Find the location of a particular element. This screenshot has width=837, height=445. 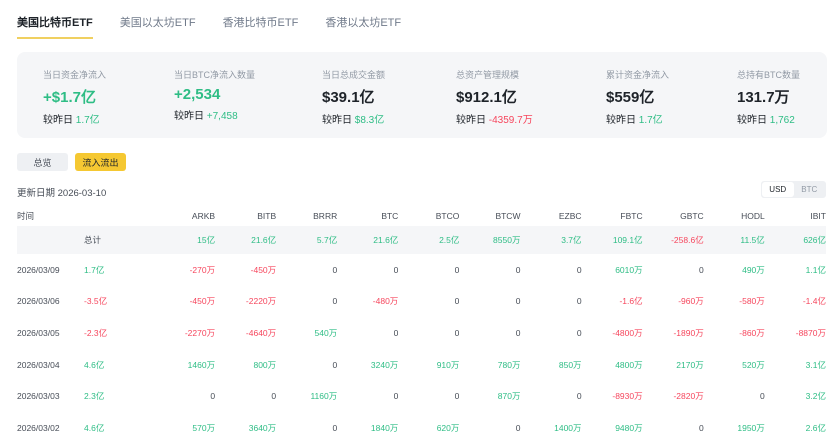

tab-hk-btc-etf: 香港比特币ETF is located at coordinates (261, 26).